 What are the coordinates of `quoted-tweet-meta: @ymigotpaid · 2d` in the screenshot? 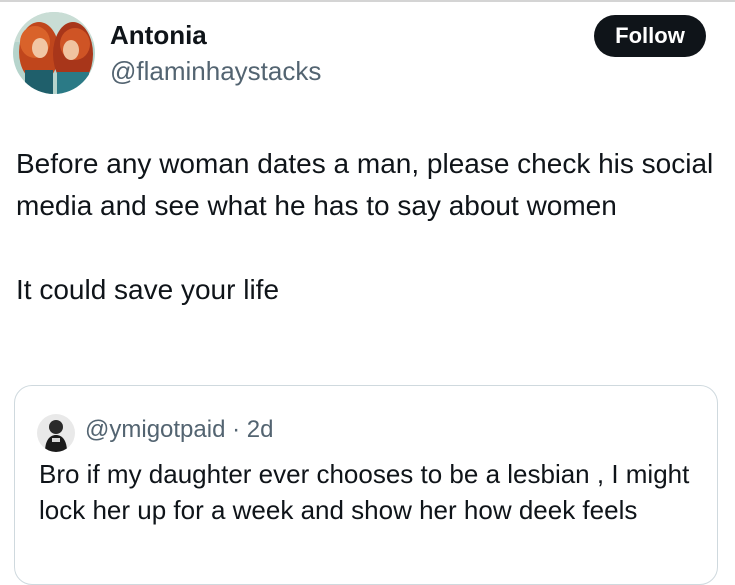 It's located at (179, 430).